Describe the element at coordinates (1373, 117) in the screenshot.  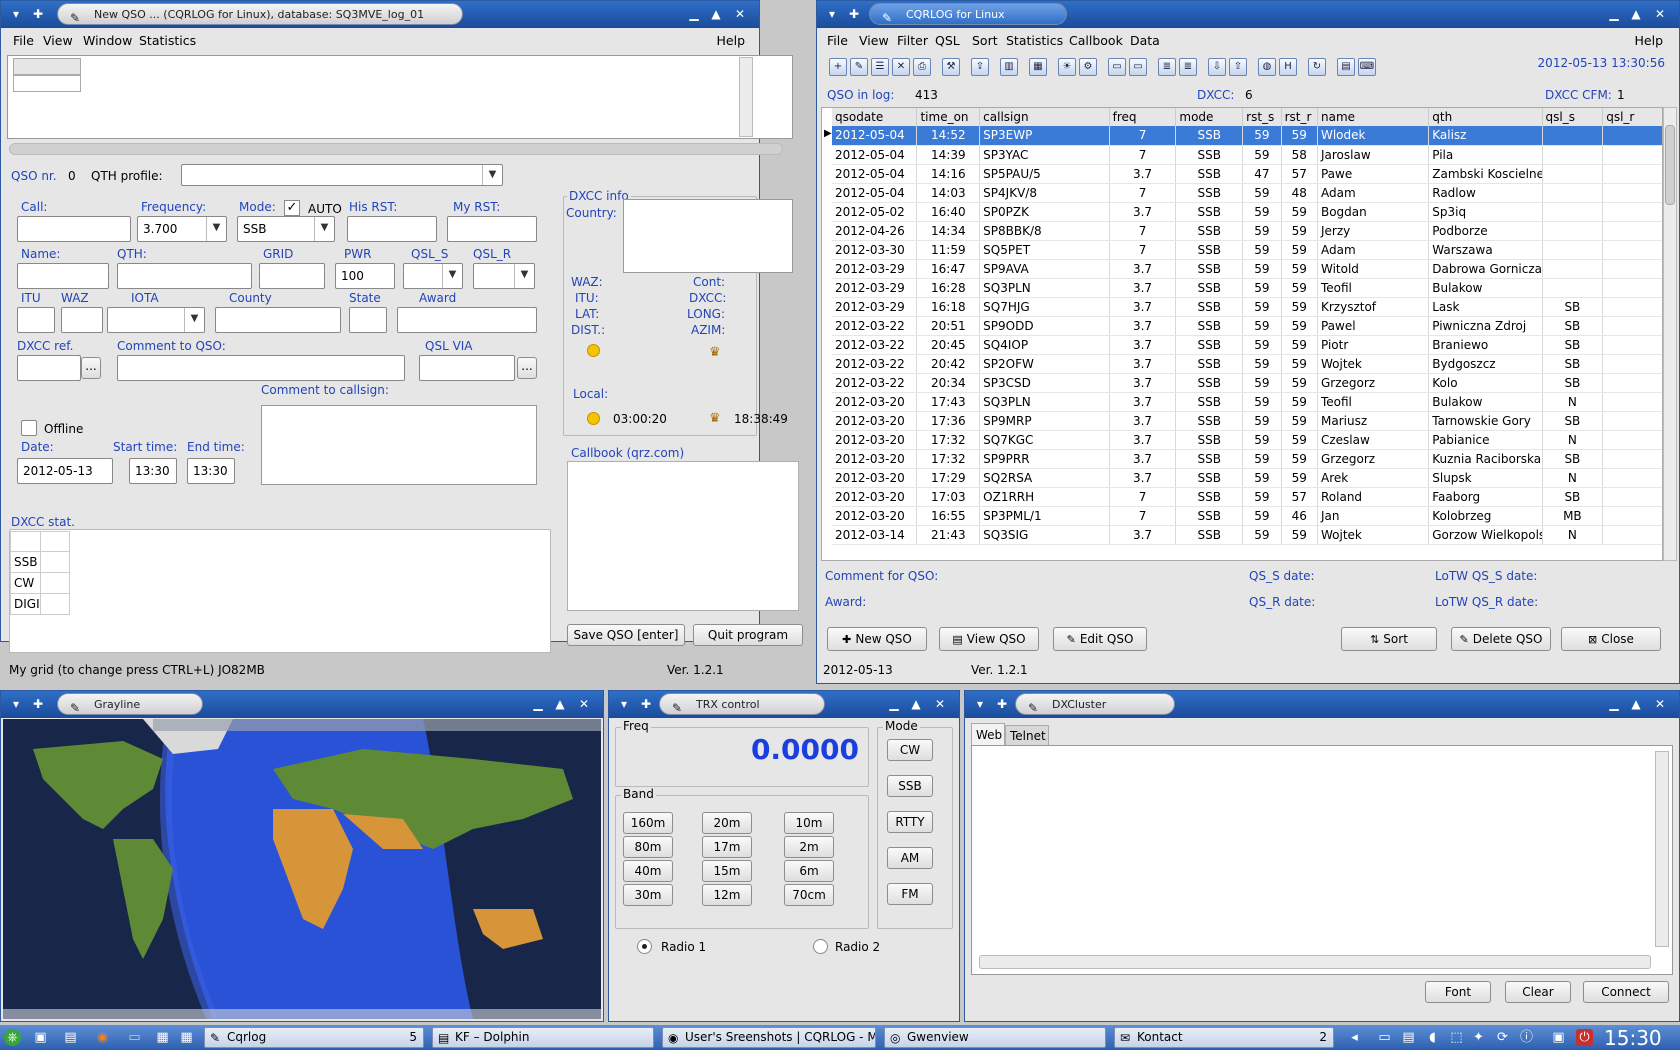
I see `column-header-name: name` at that location.